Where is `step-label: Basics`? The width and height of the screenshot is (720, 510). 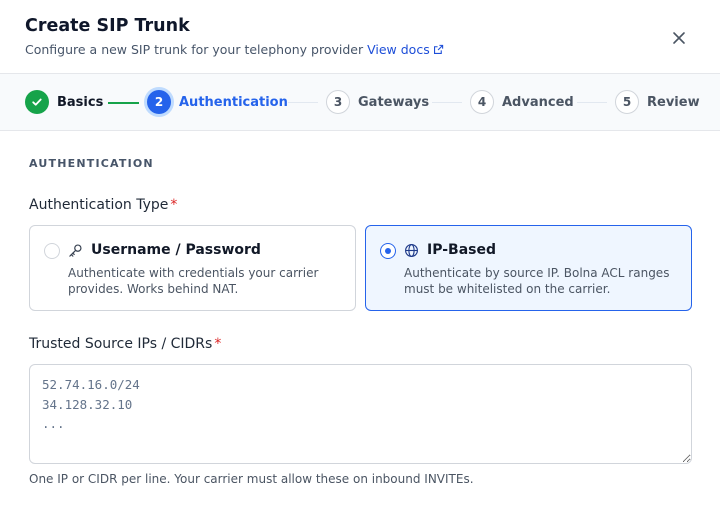
step-label: Basics is located at coordinates (80, 102).